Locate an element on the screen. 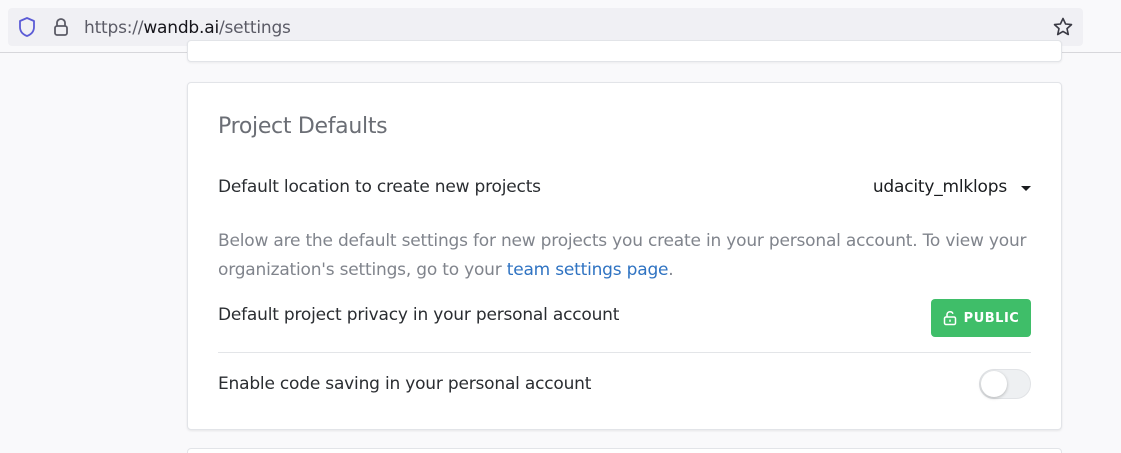  shield-icon is located at coordinates (27, 27).